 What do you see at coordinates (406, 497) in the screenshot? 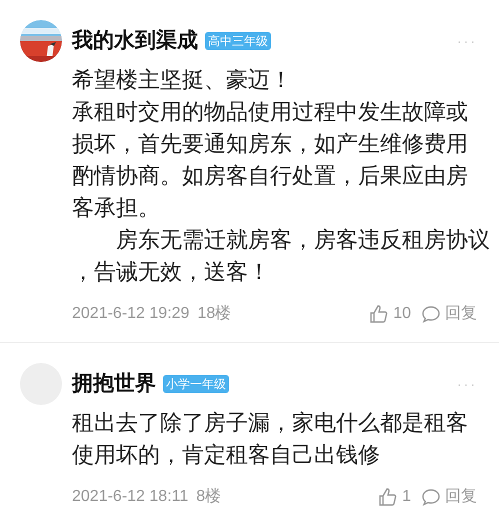
I see `like-count: 1` at bounding box center [406, 497].